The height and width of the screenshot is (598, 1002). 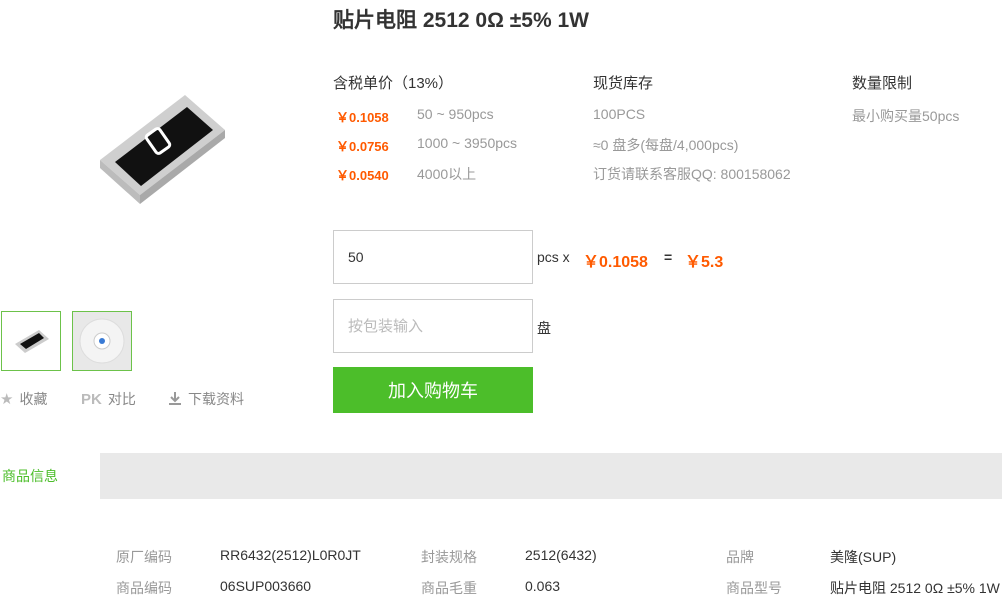 What do you see at coordinates (175, 399) in the screenshot?
I see `download-icon` at bounding box center [175, 399].